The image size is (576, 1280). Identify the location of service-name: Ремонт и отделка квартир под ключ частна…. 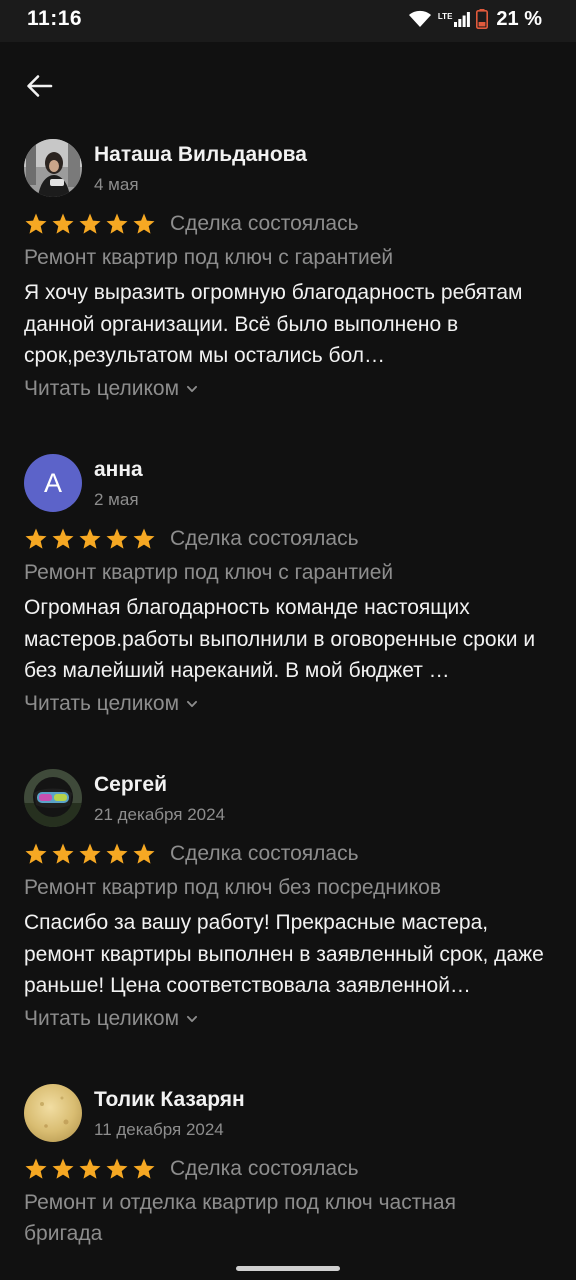
(240, 1218).